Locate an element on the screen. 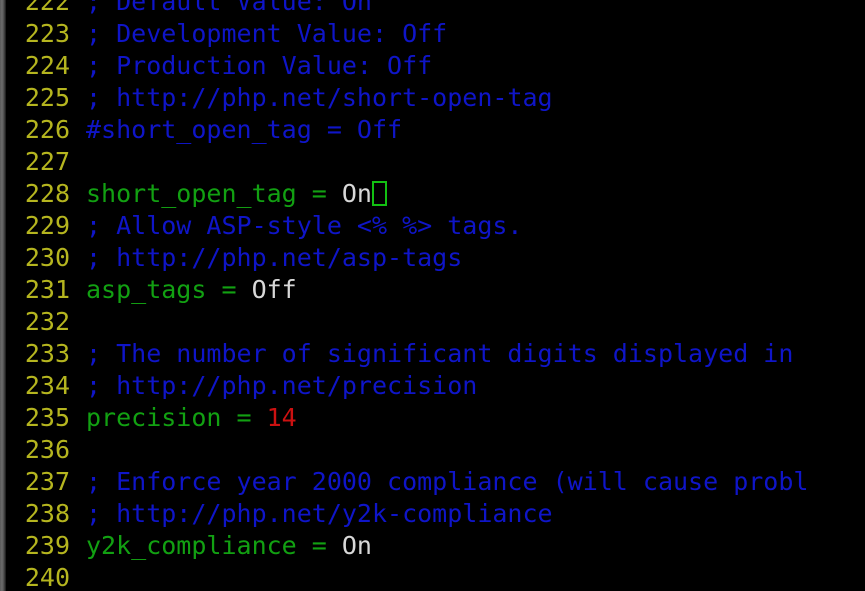 This screenshot has height=591, width=865. window-left-gutter-strip is located at coordinates (3, 295).